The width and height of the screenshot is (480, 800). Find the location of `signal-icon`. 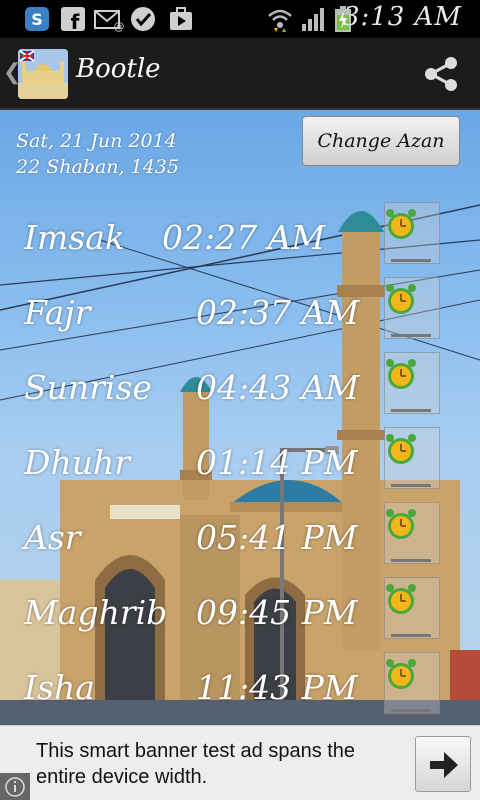

signal-icon is located at coordinates (313, 19).